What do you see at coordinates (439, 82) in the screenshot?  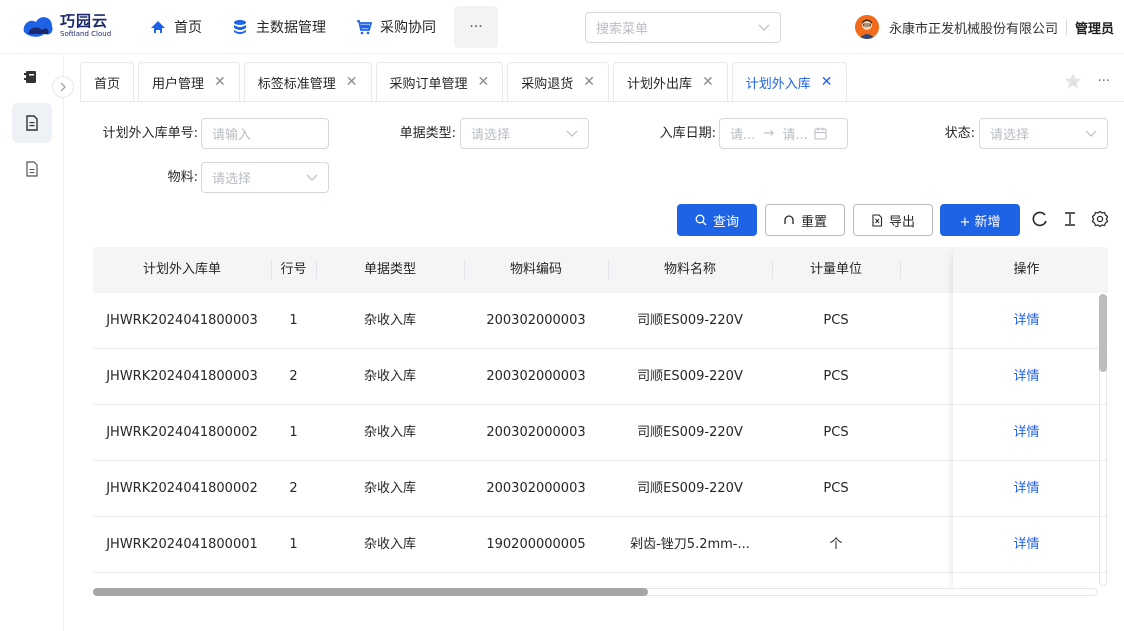 I see `tab-purchase-order: 采购订单管理 ✕` at bounding box center [439, 82].